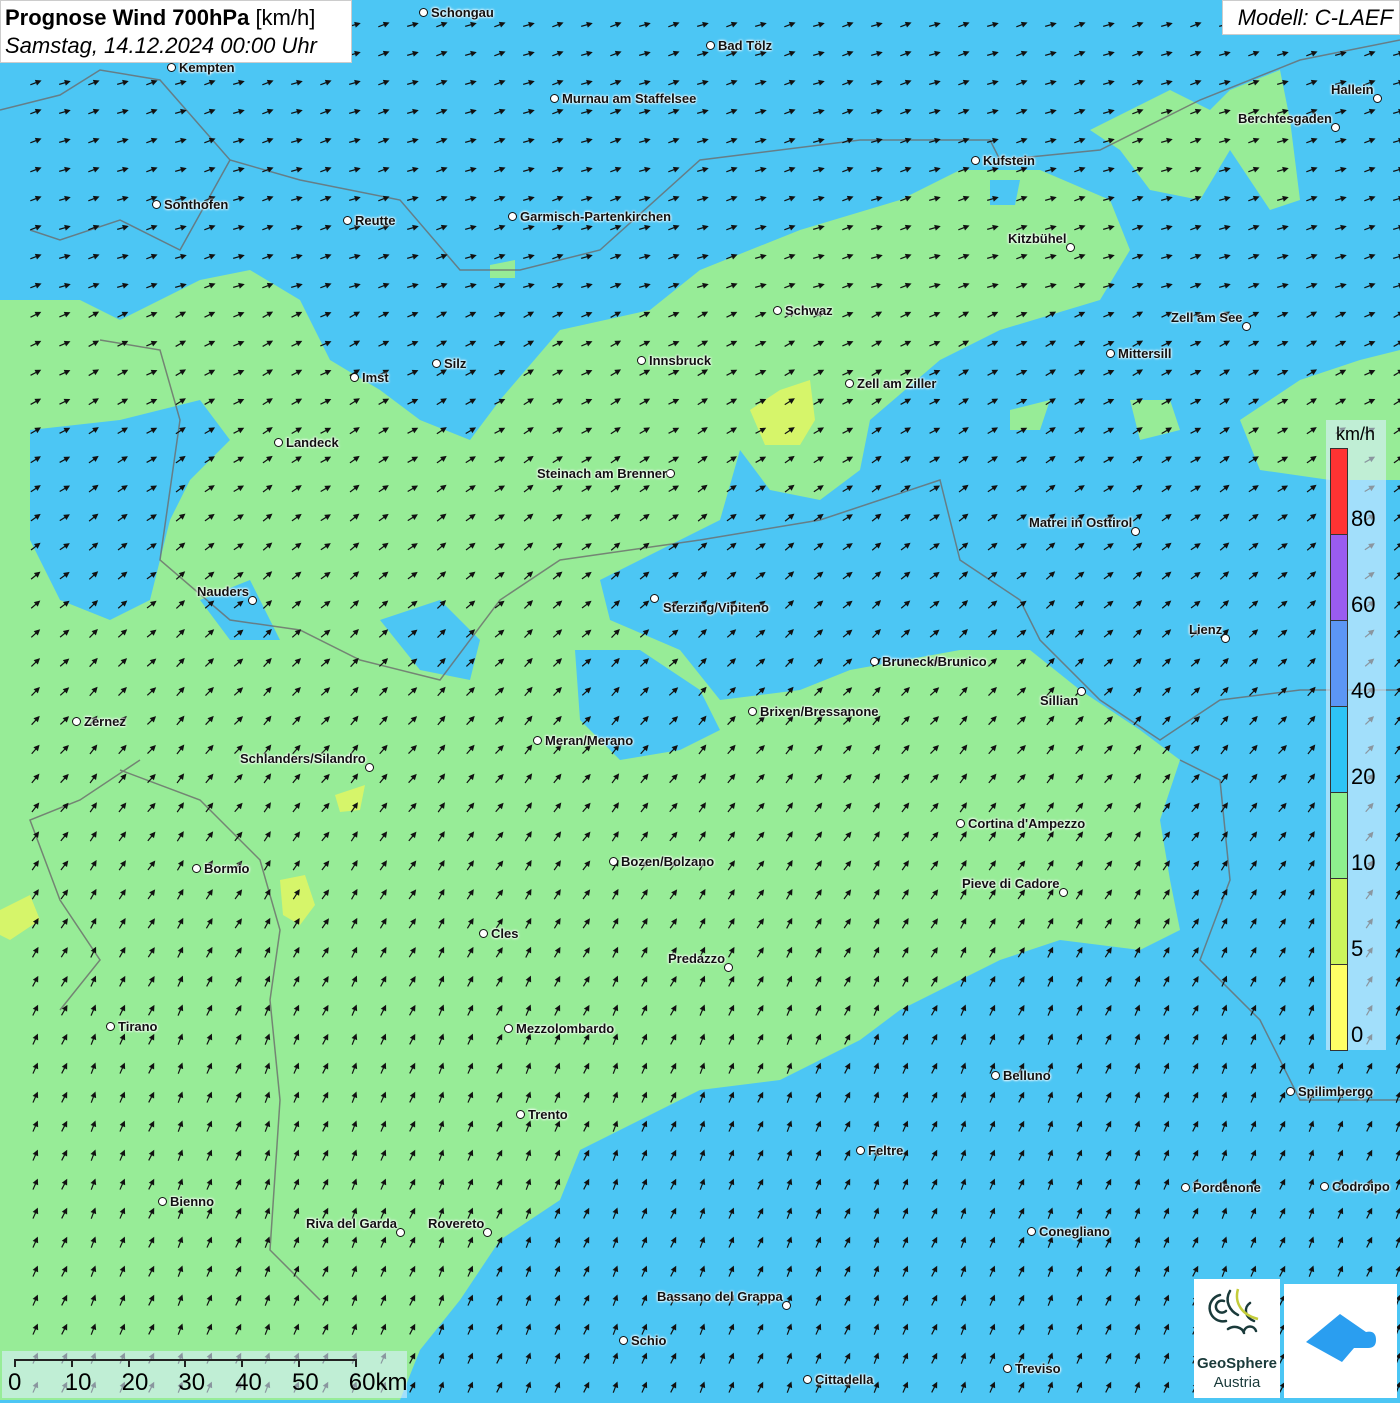 Image resolution: width=1400 pixels, height=1403 pixels. Describe the element at coordinates (602, 473) in the screenshot. I see `city-label: Steinach am Brenner` at that location.